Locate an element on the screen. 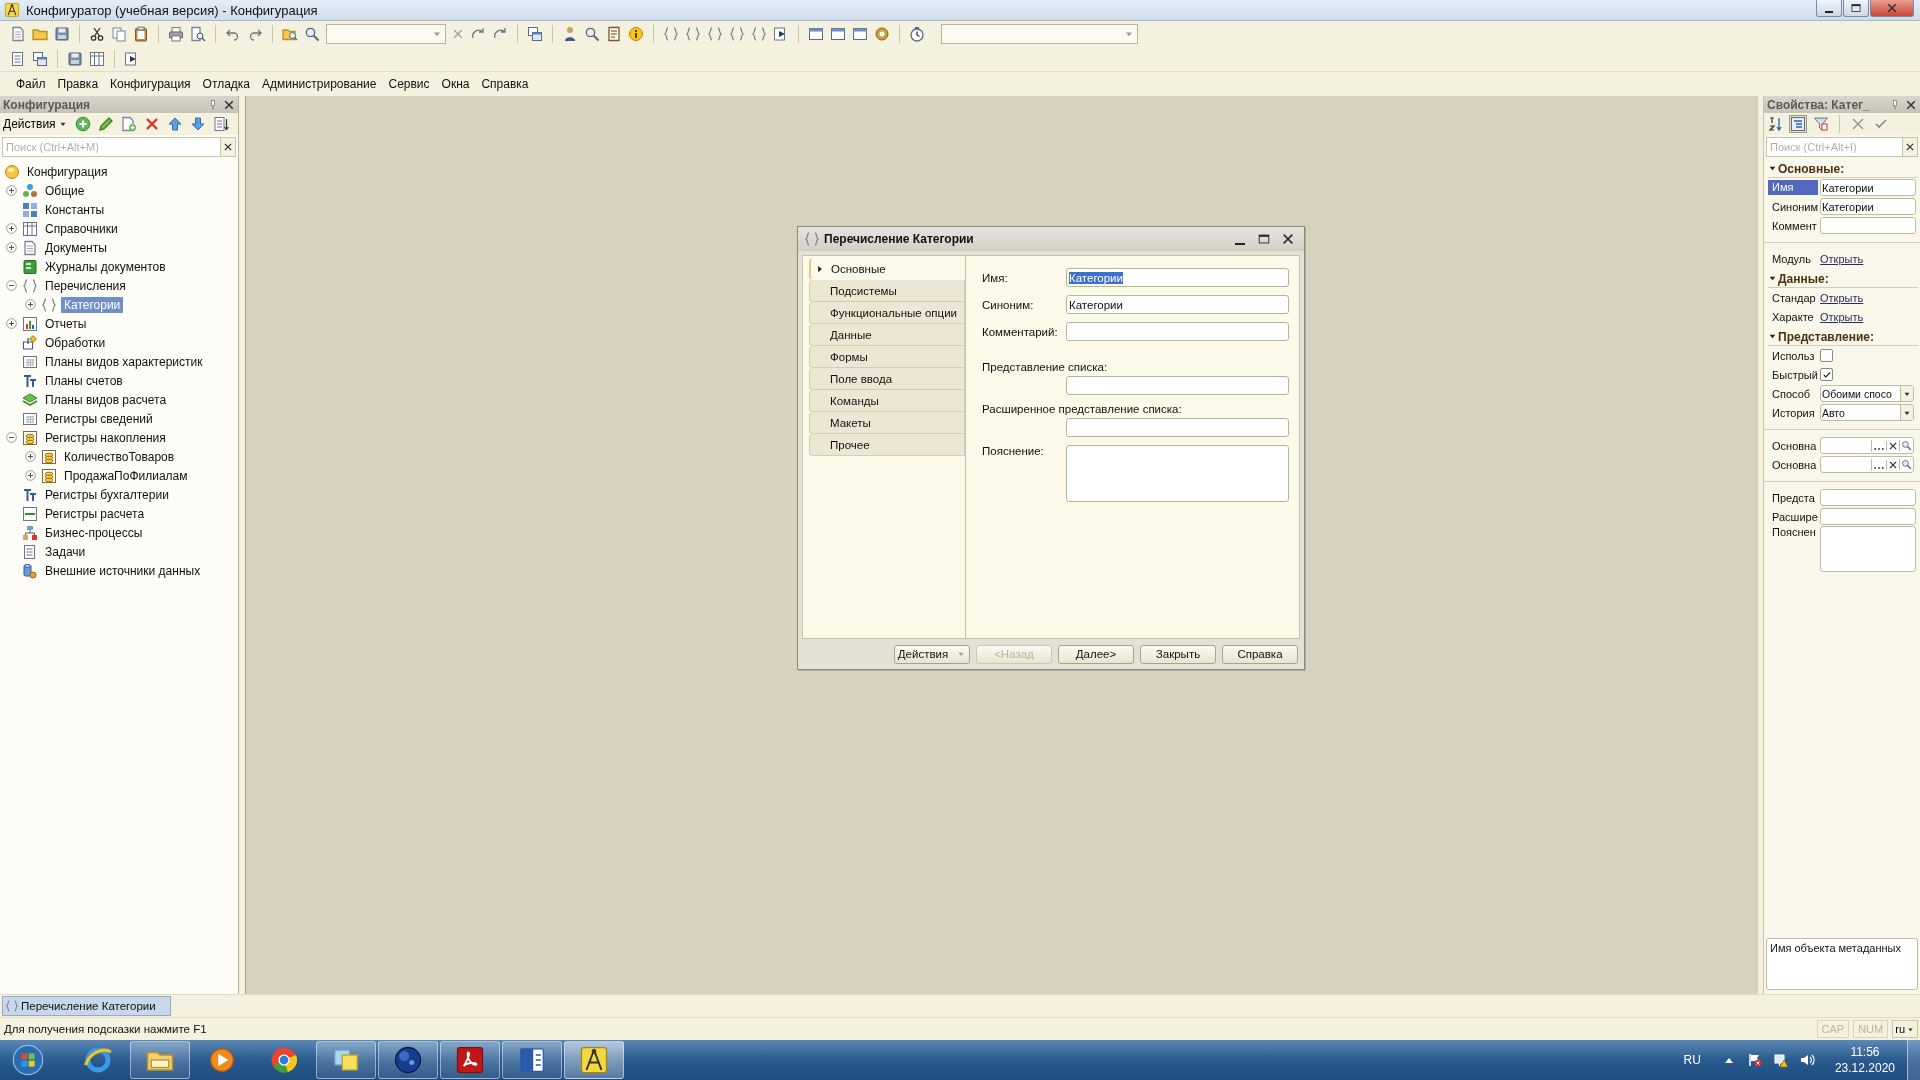 The height and width of the screenshot is (1080, 1920). network-icon is located at coordinates (1780, 1060).